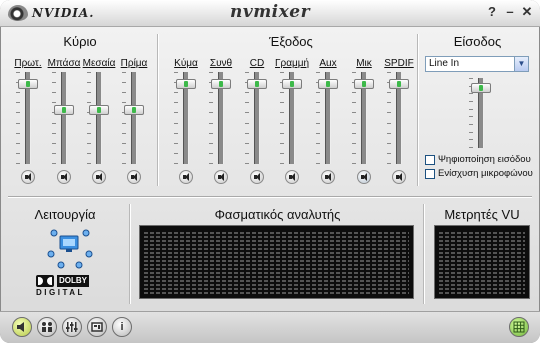 This screenshot has height=343, width=540. I want to click on dolby-word: DOLBY, so click(73, 281).